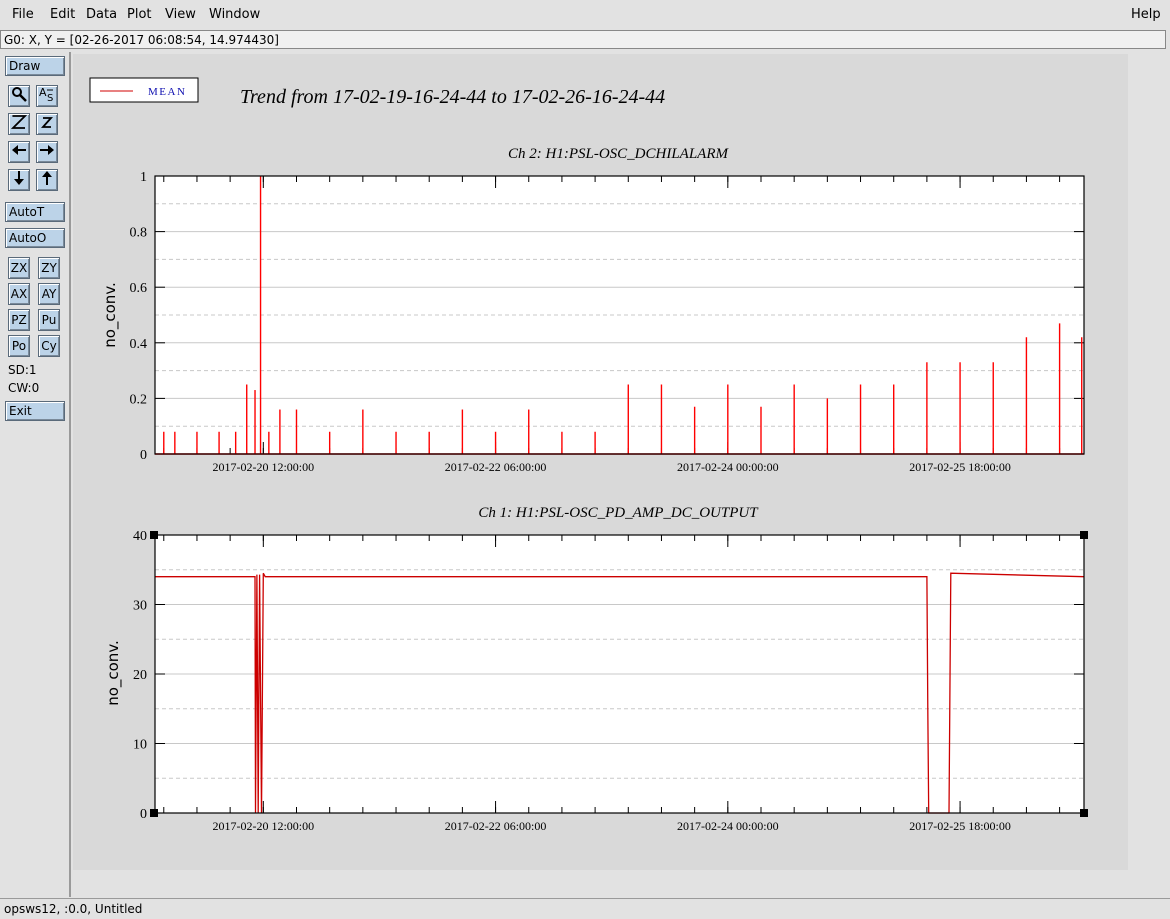  Describe the element at coordinates (619, 154) in the screenshot. I see `chart-title-ch2: Ch 2: H1:PSL-OSC_DCHILALARM` at that location.